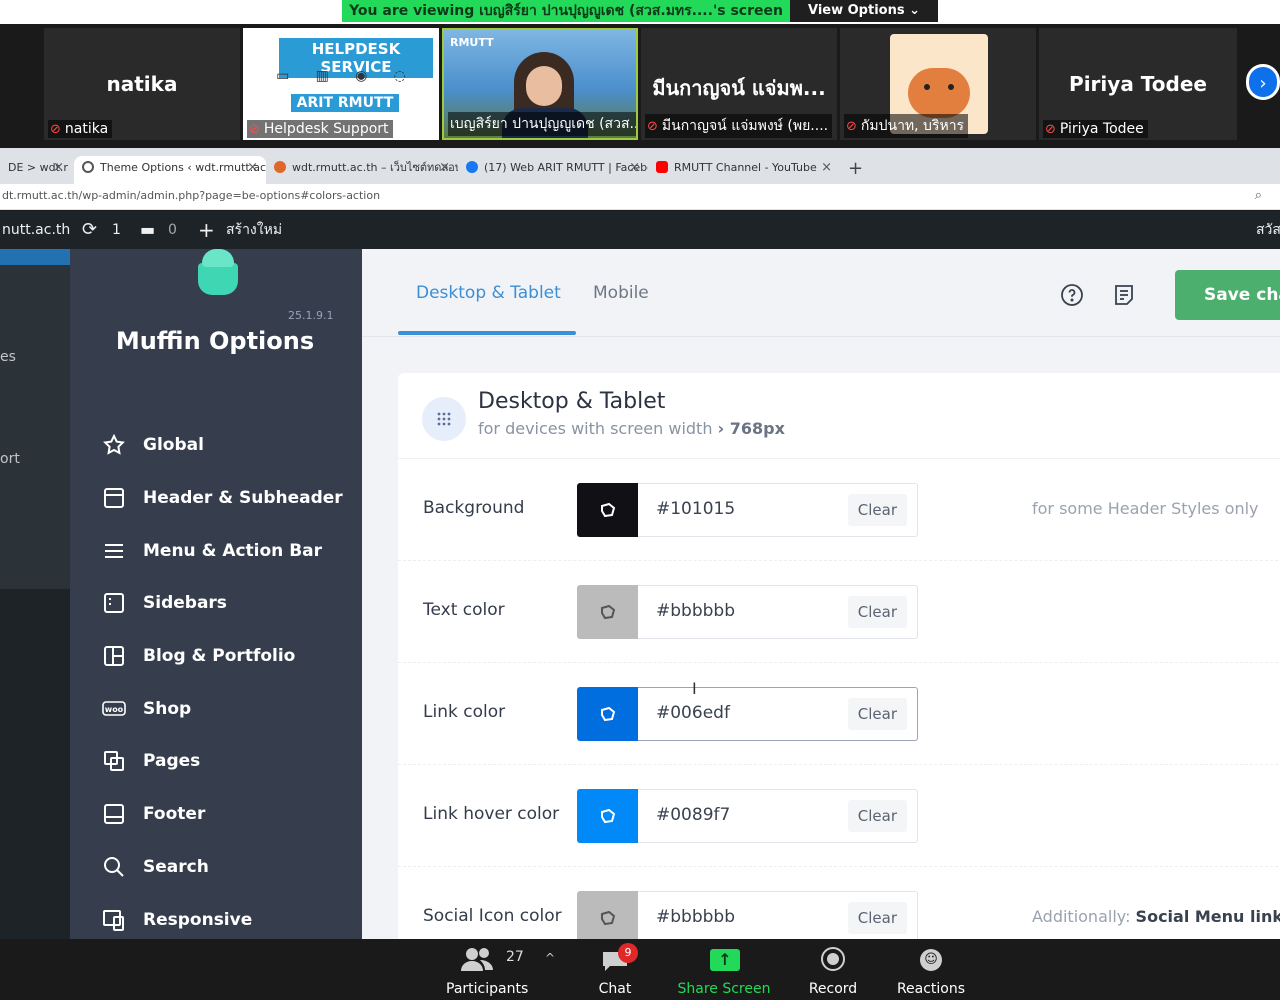 The width and height of the screenshot is (1280, 1000). What do you see at coordinates (550, 975) in the screenshot?
I see `participants-menu-caret-icon: ^` at bounding box center [550, 975].